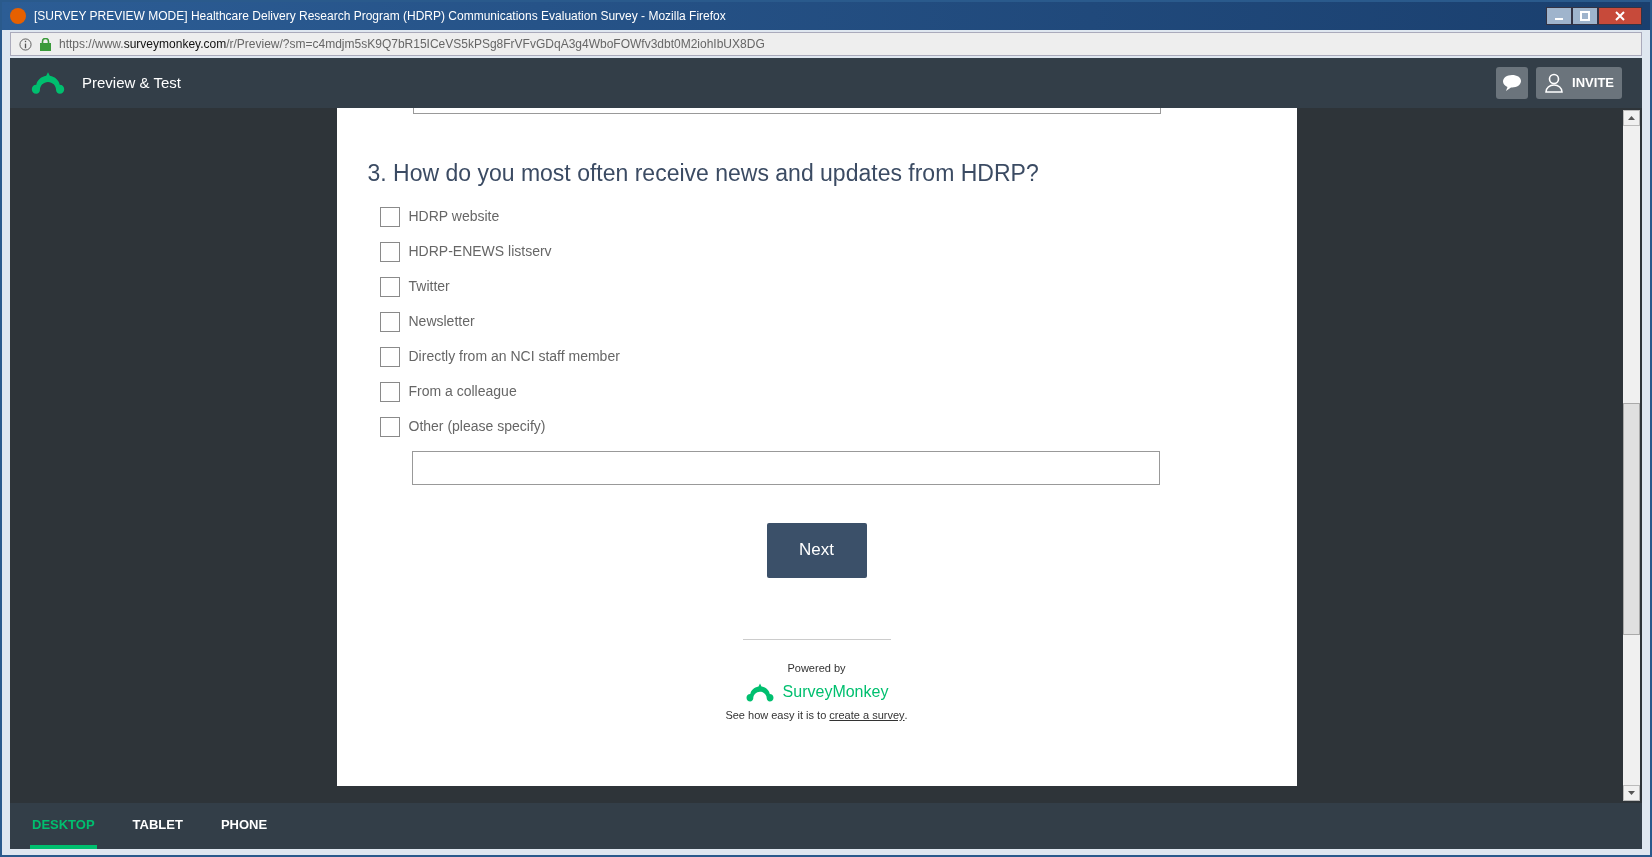 Image resolution: width=1652 pixels, height=857 pixels. Describe the element at coordinates (480, 251) in the screenshot. I see `option-label: HDRP-ENEWS listserv` at that location.